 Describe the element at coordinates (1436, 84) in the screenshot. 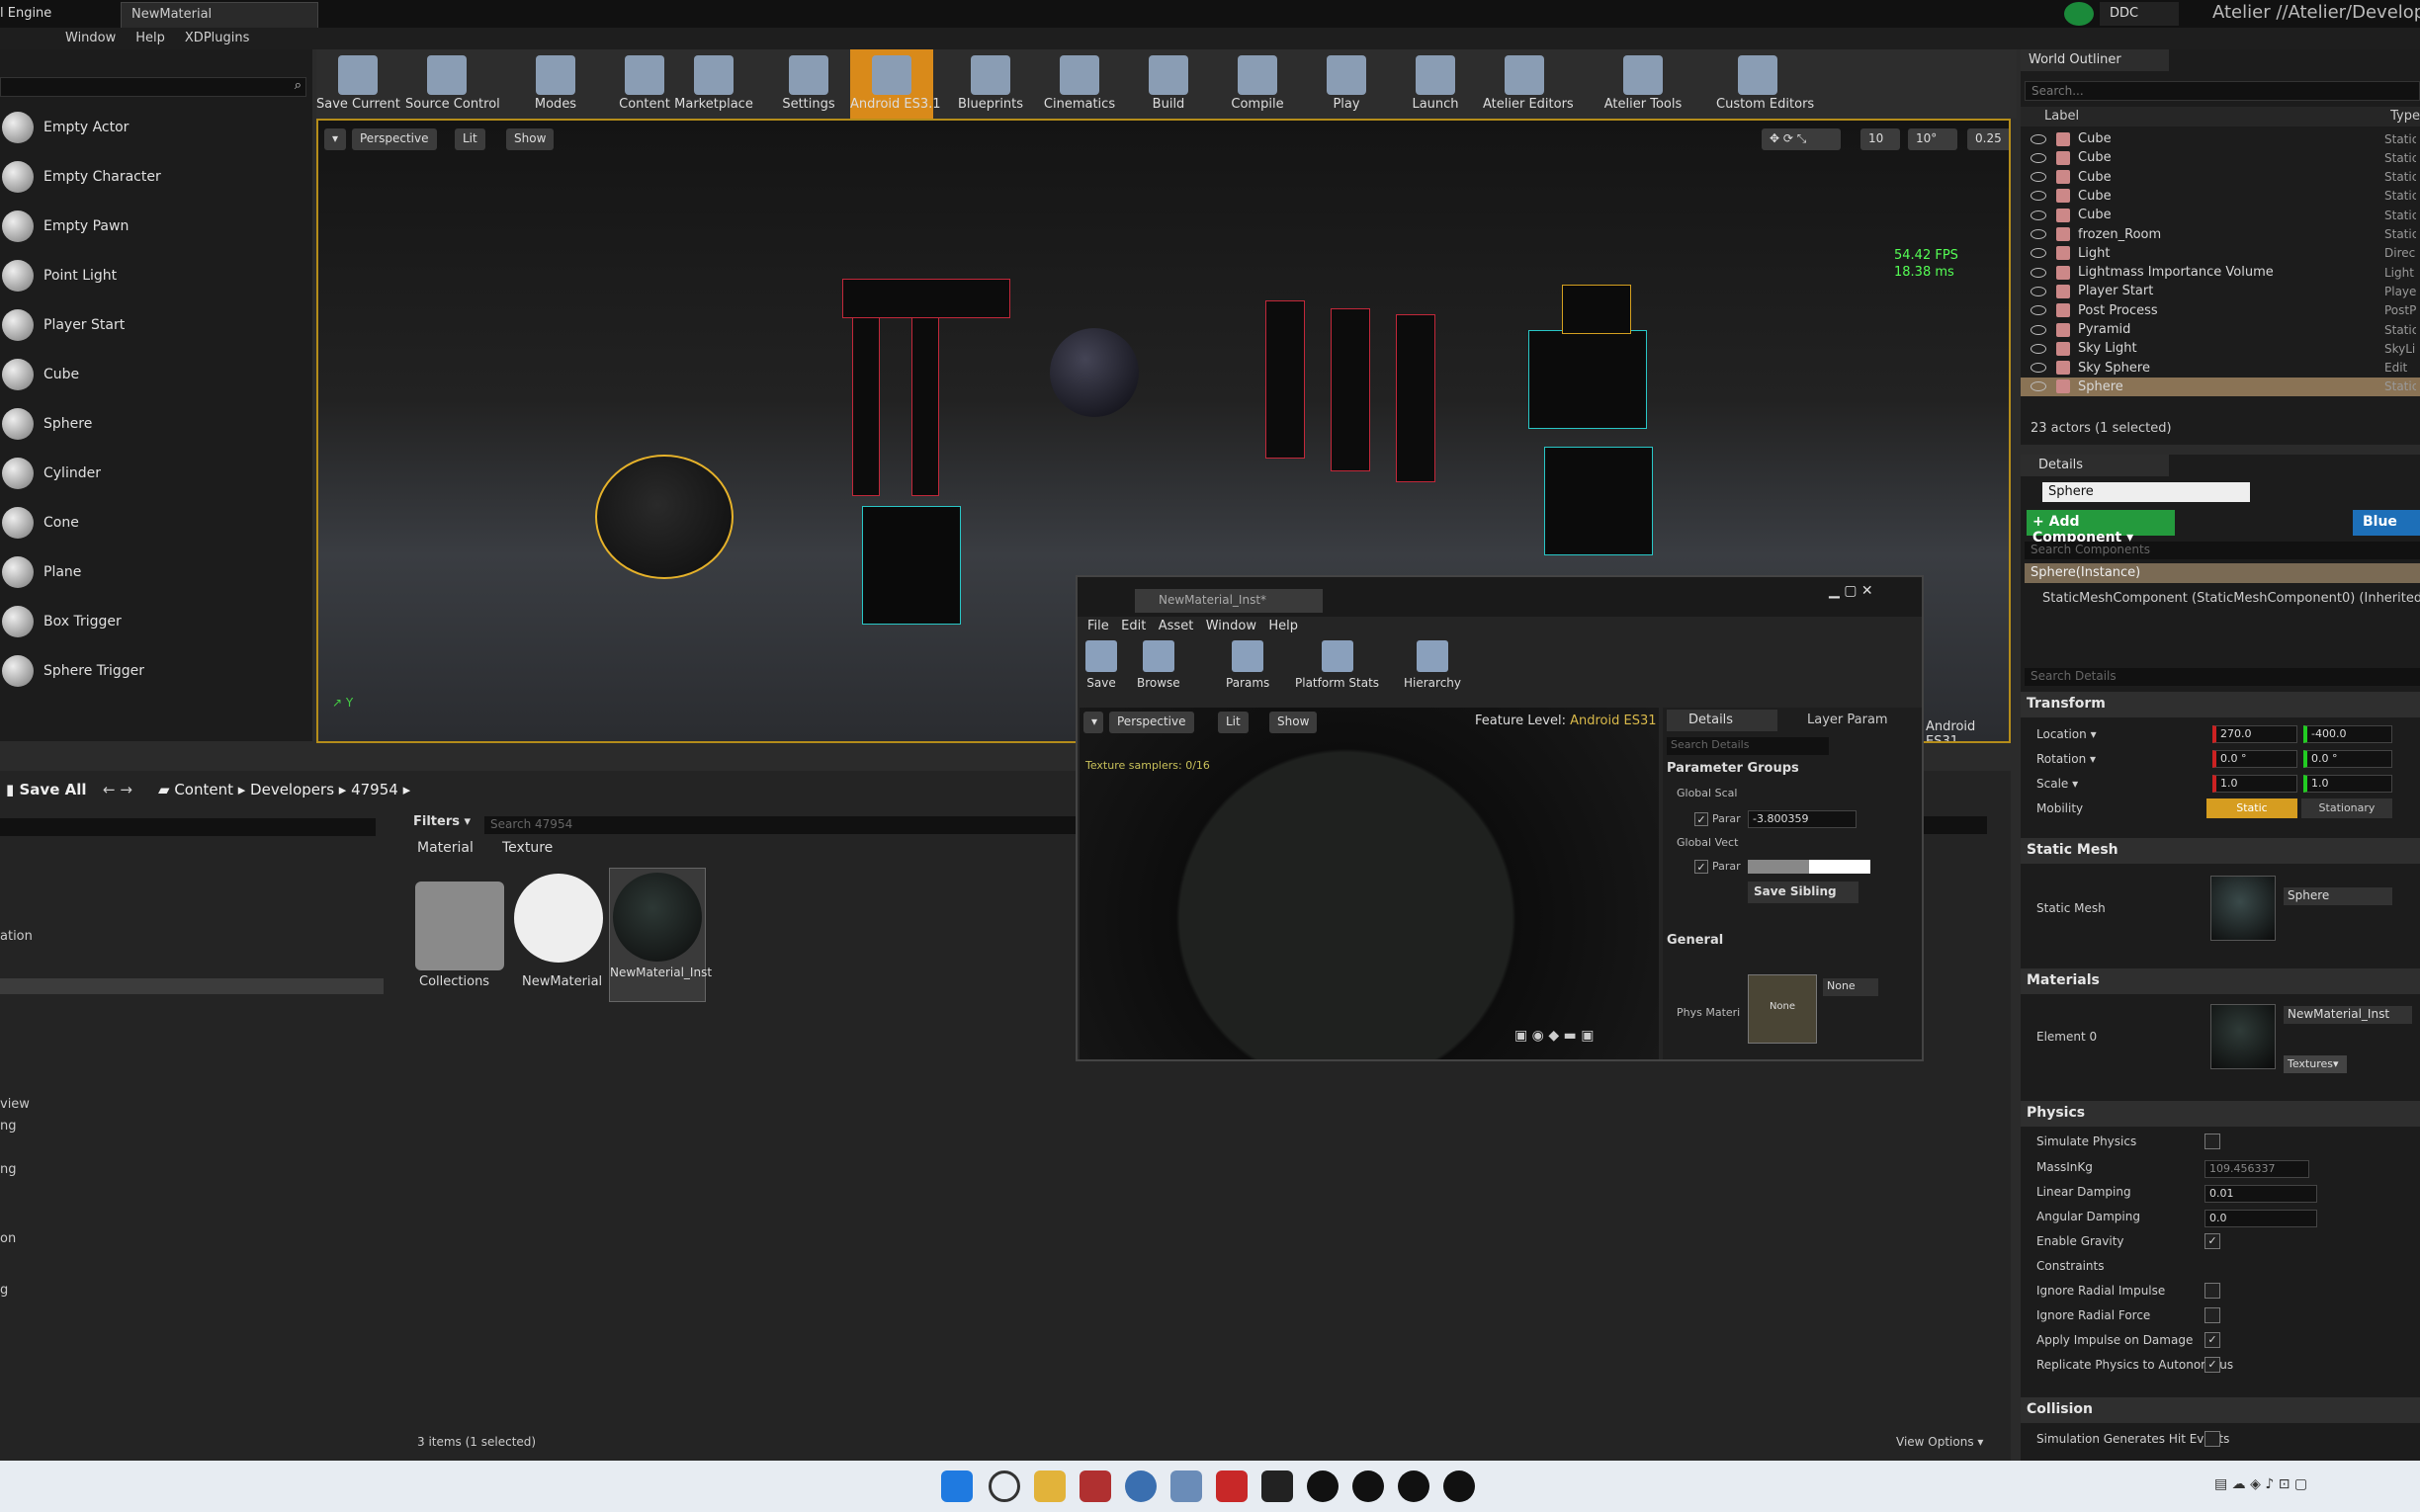

I see `toolbar-button-launch: Launch` at that location.